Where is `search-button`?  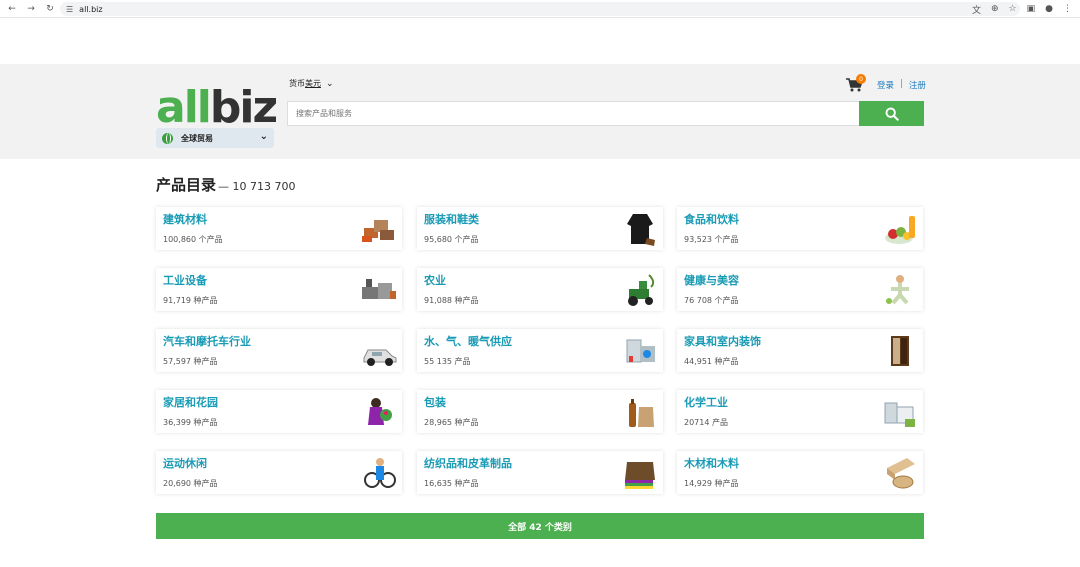 search-button is located at coordinates (891, 113).